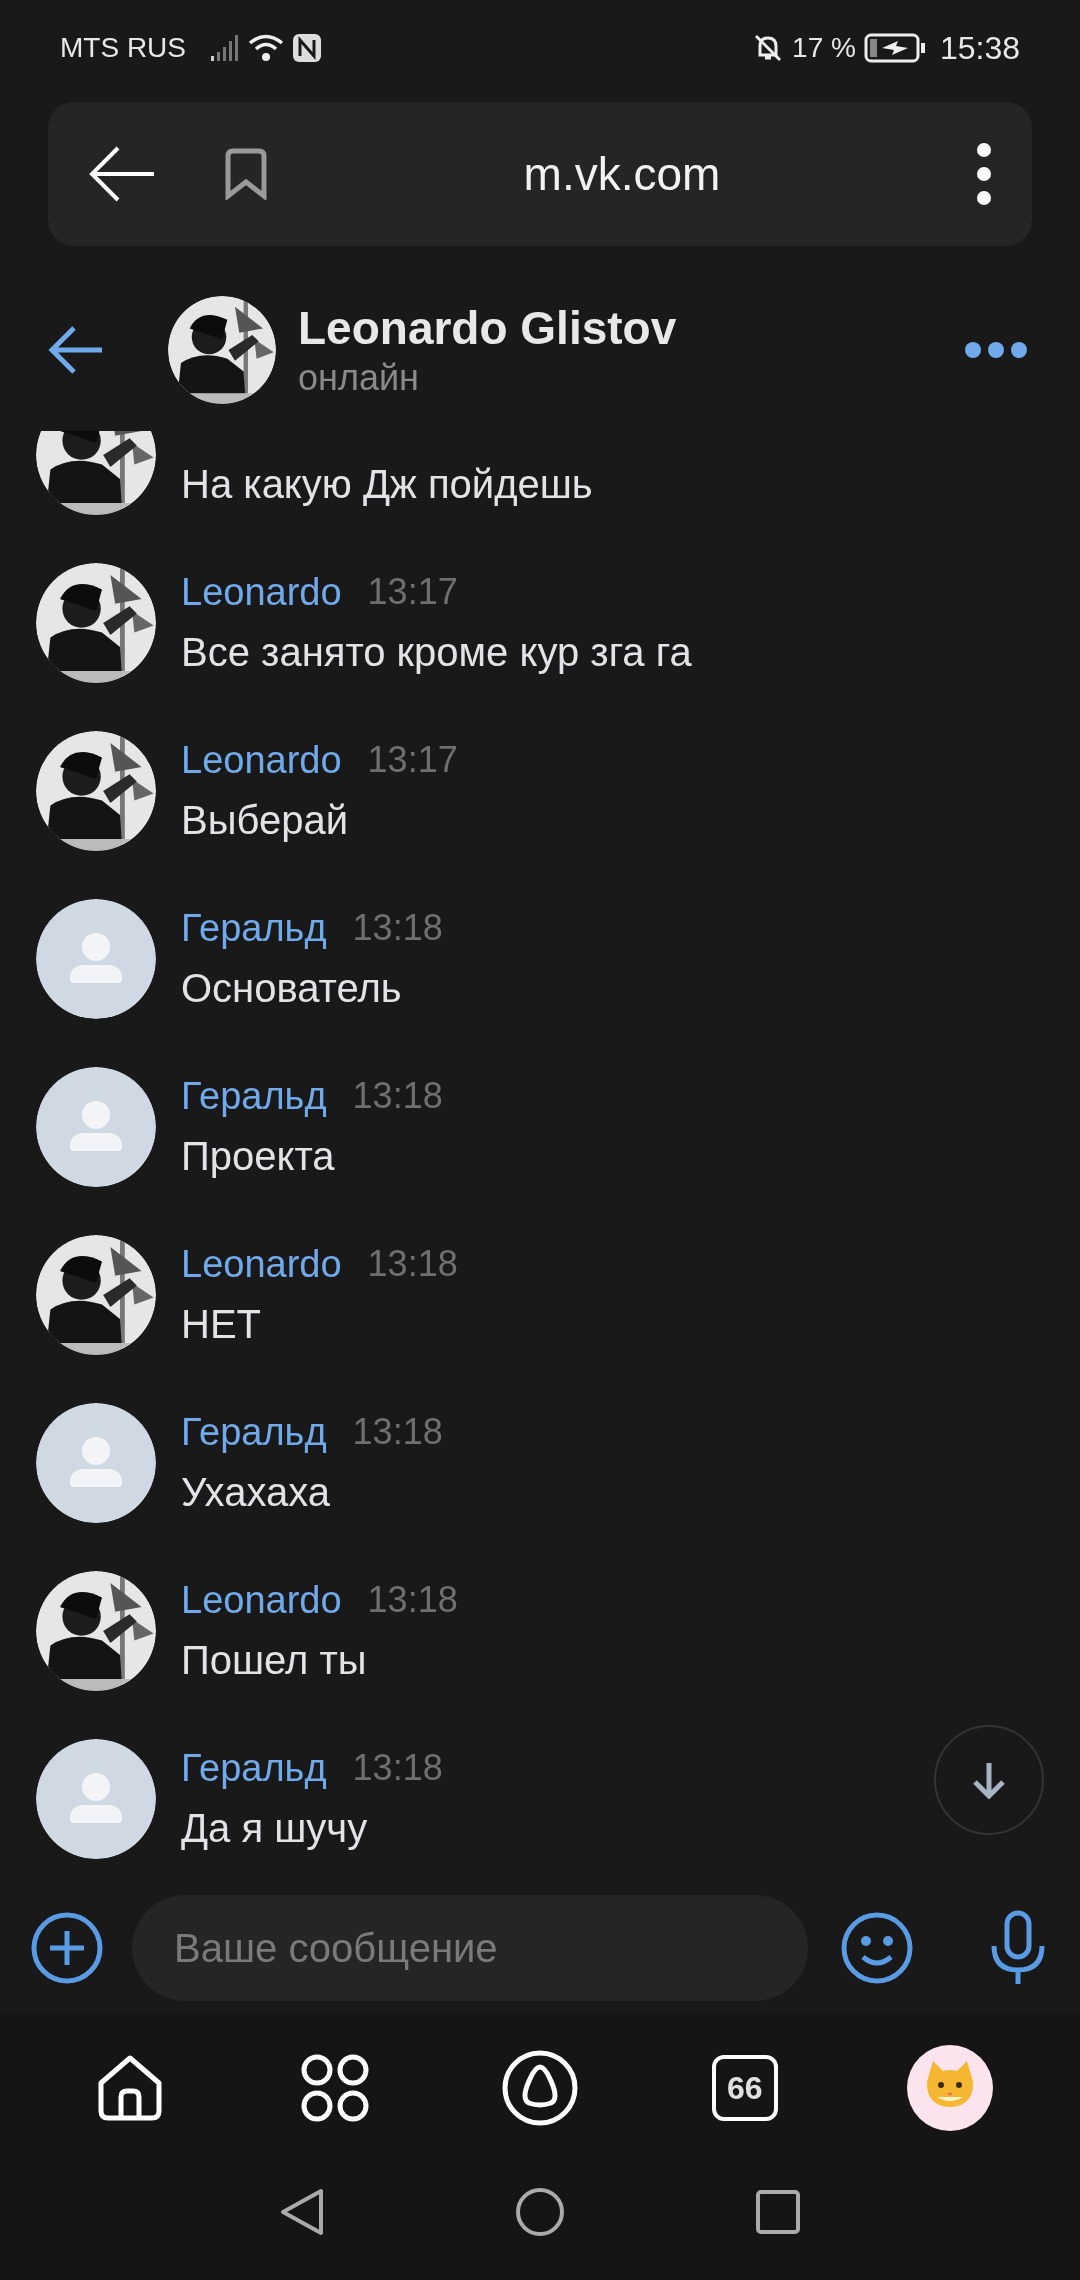  Describe the element at coordinates (540, 2211) in the screenshot. I see `system-home-icon` at that location.